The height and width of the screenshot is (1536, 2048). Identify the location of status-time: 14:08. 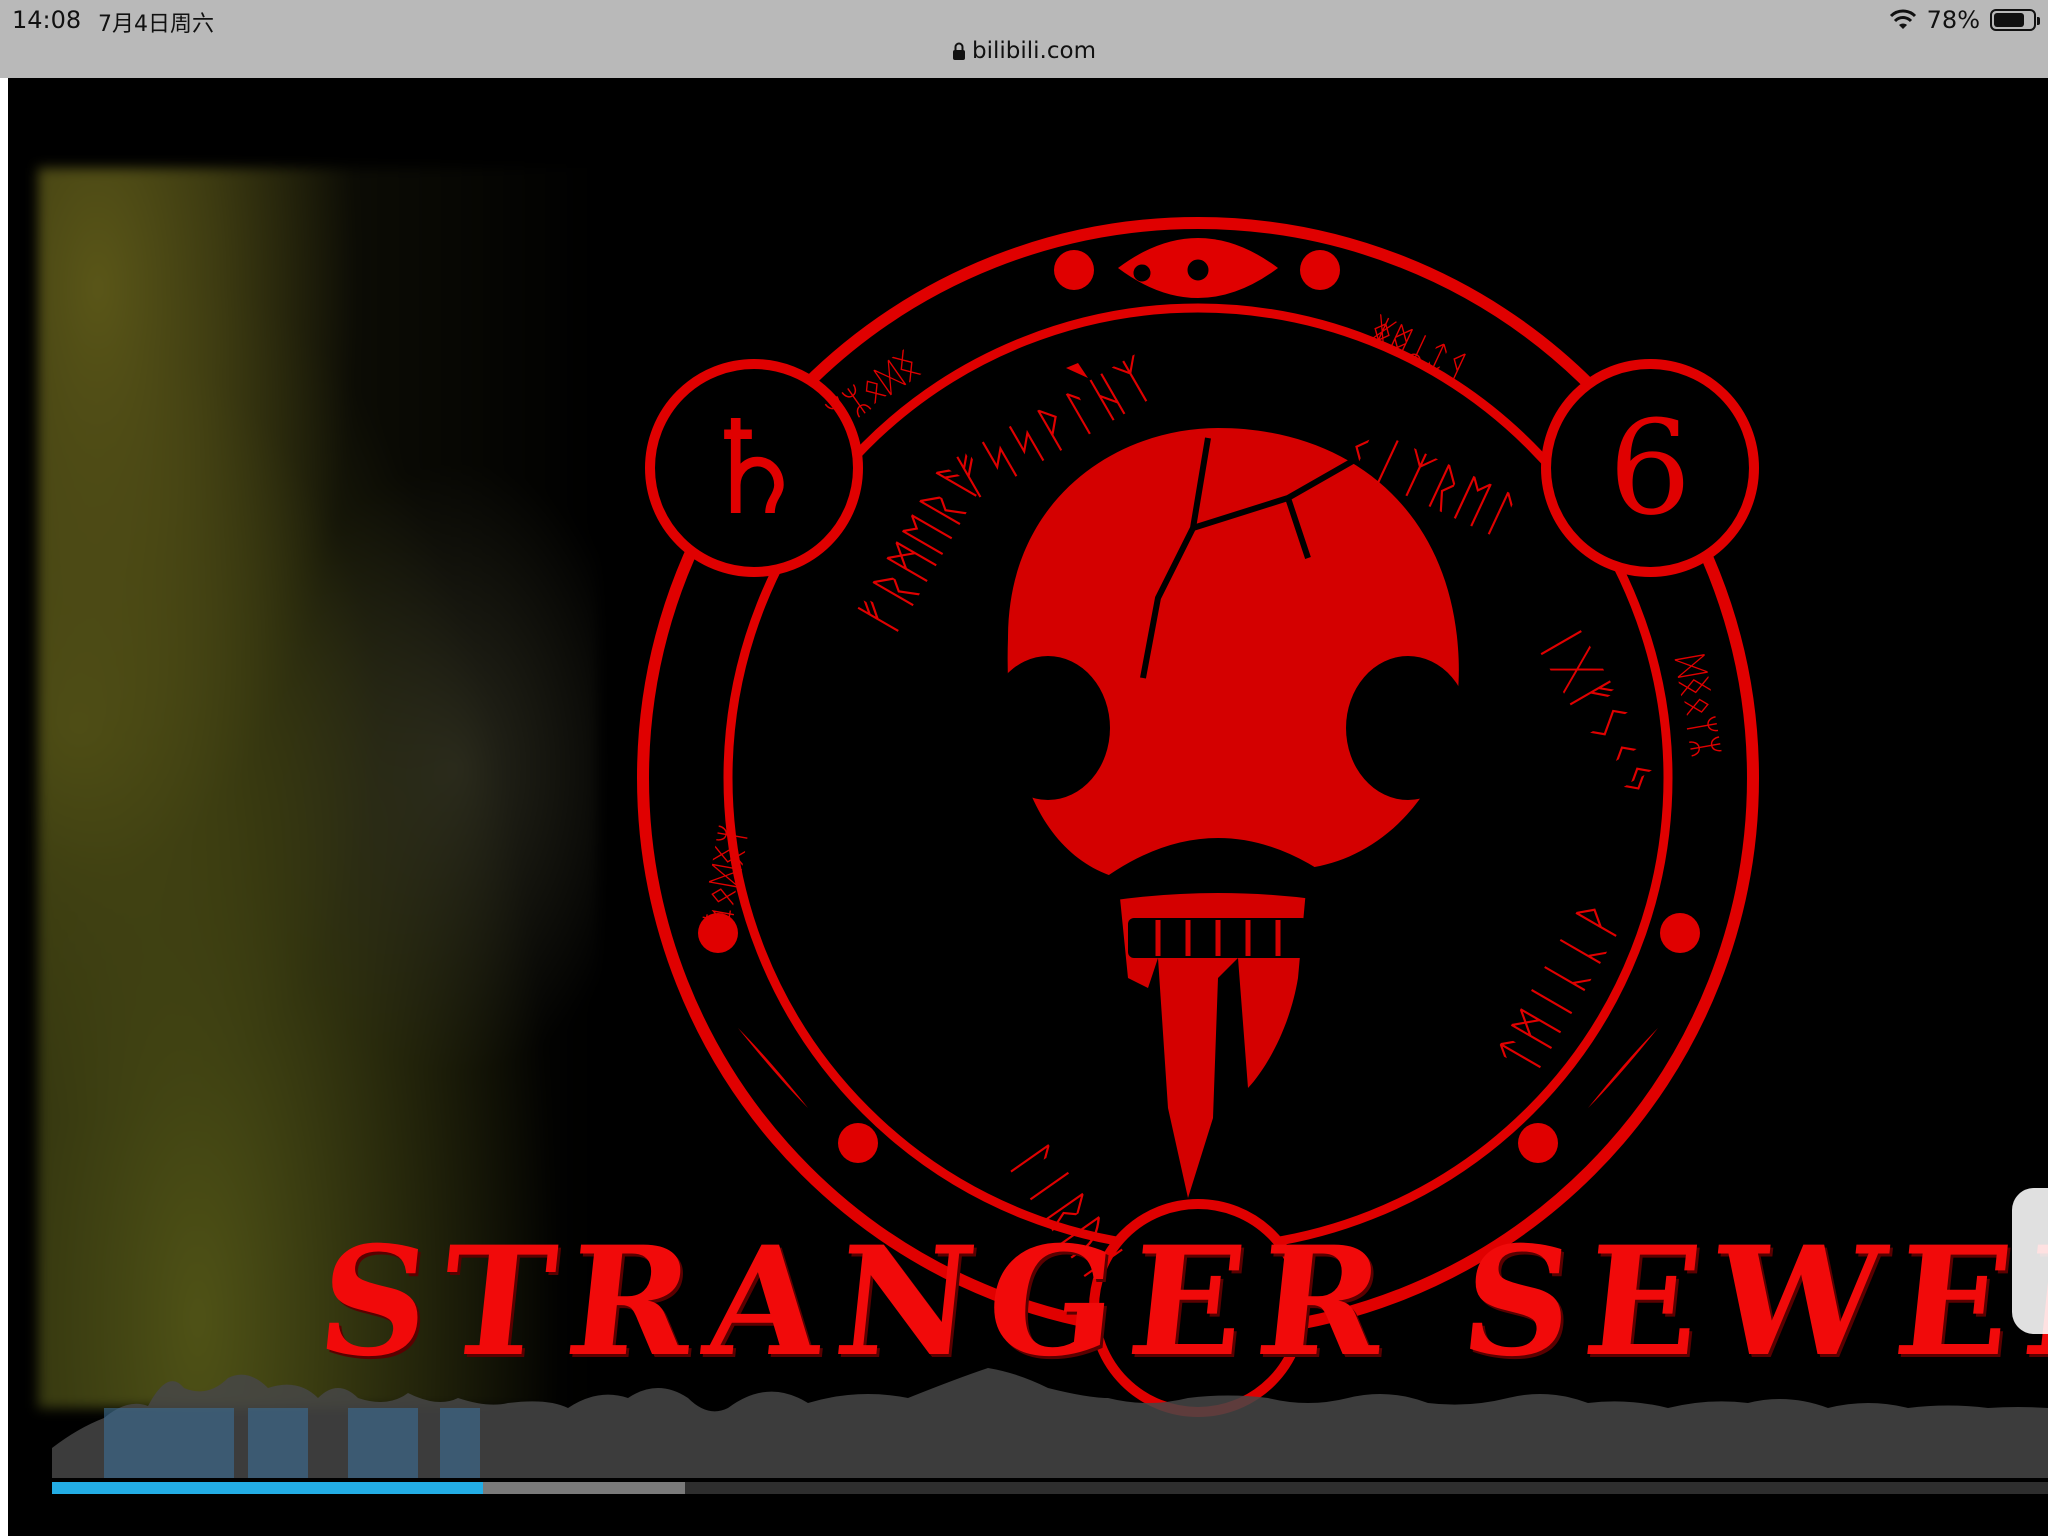
(47, 20).